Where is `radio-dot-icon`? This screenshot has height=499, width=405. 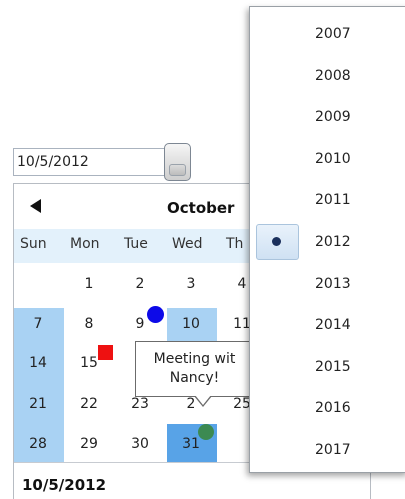
radio-dot-icon is located at coordinates (276, 241).